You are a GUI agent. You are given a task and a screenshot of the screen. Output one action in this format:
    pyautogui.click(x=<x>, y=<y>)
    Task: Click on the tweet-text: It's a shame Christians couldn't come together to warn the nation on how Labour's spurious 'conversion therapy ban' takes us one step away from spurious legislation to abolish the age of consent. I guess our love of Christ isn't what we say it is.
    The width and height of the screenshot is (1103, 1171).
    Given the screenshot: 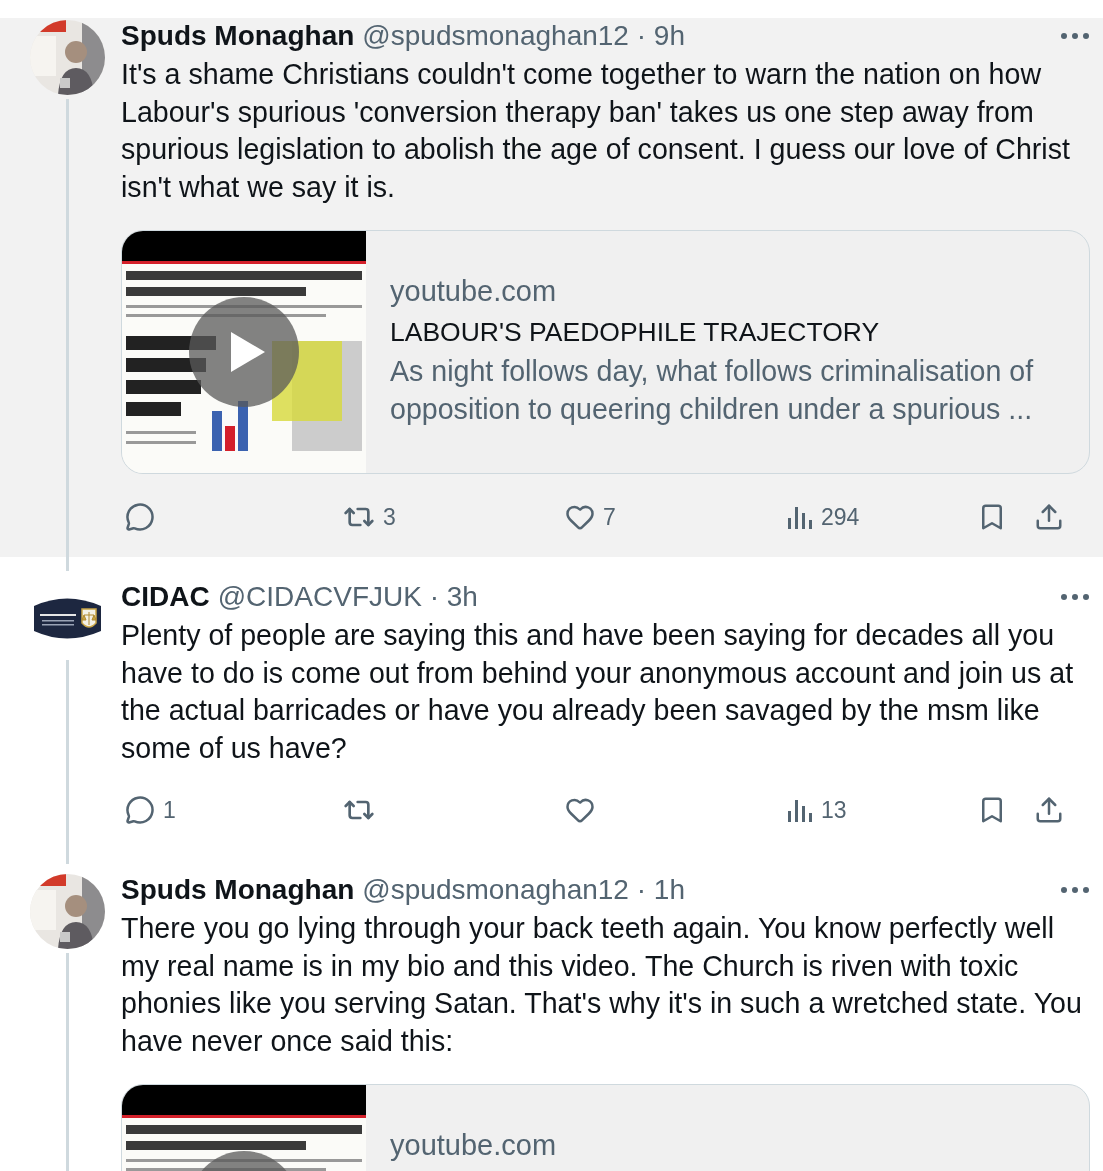 What is the action you would take?
    pyautogui.click(x=596, y=131)
    